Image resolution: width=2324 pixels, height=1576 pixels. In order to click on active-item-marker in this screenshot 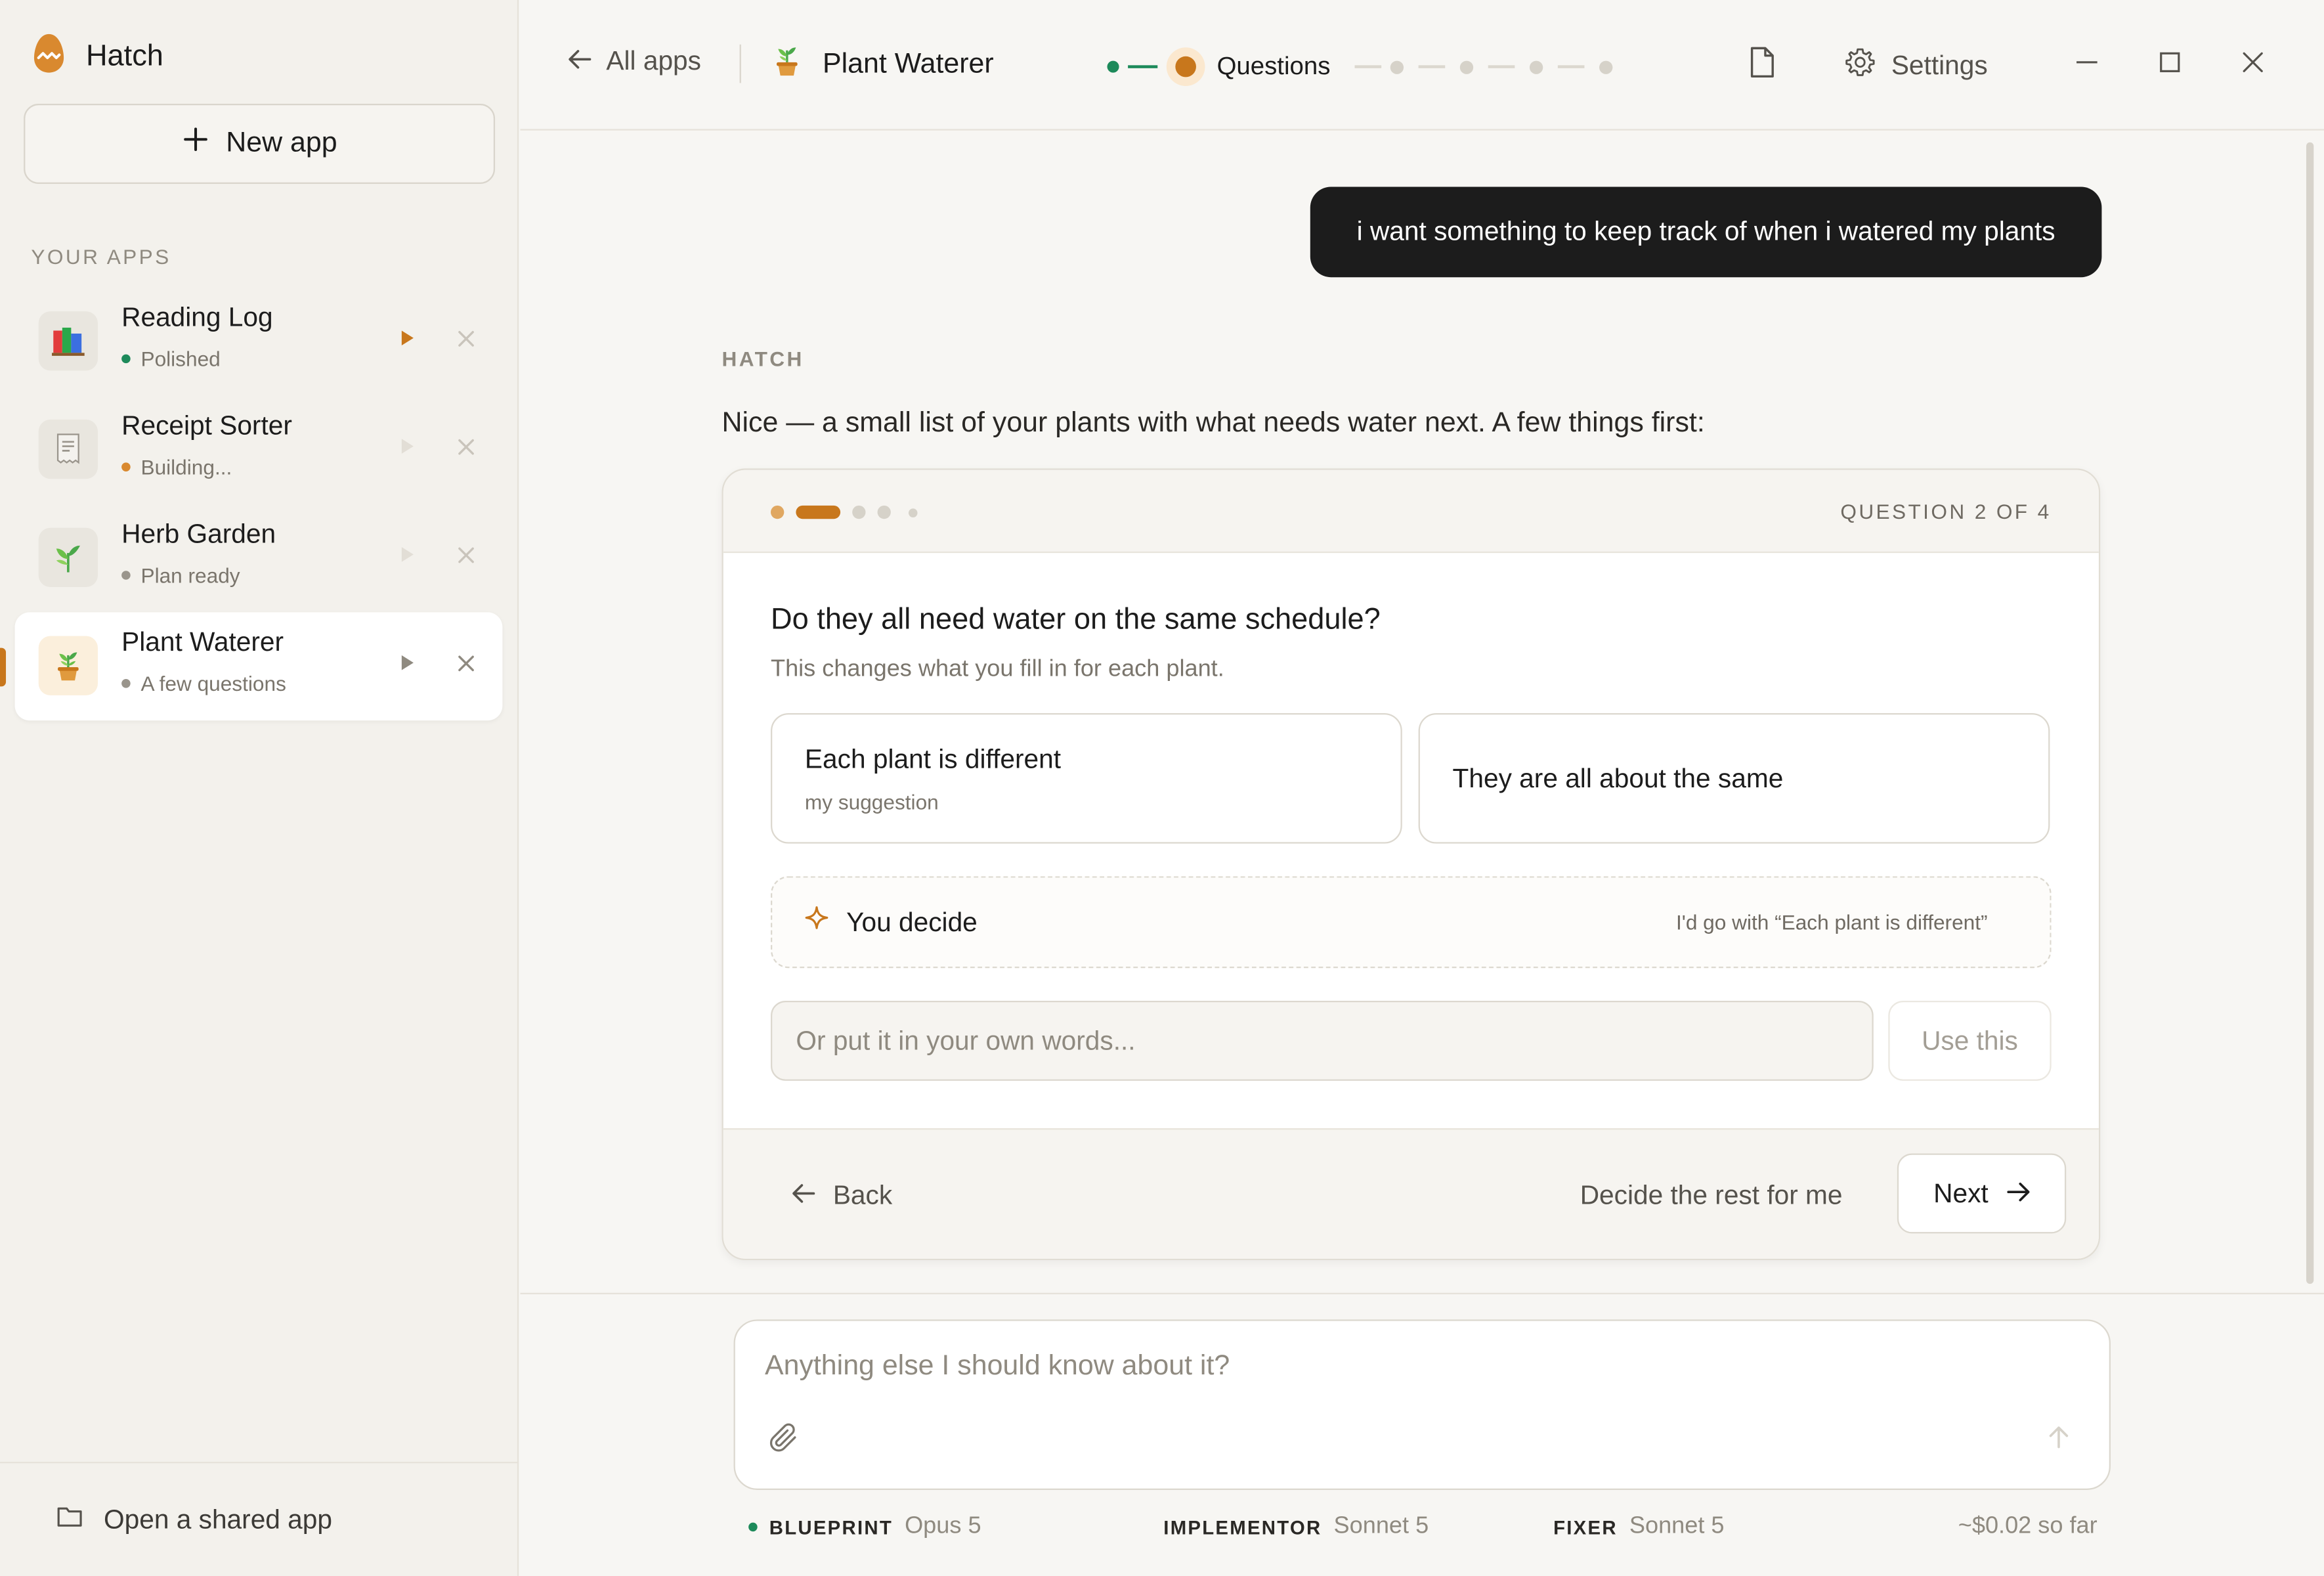, I will do `click(3, 667)`.